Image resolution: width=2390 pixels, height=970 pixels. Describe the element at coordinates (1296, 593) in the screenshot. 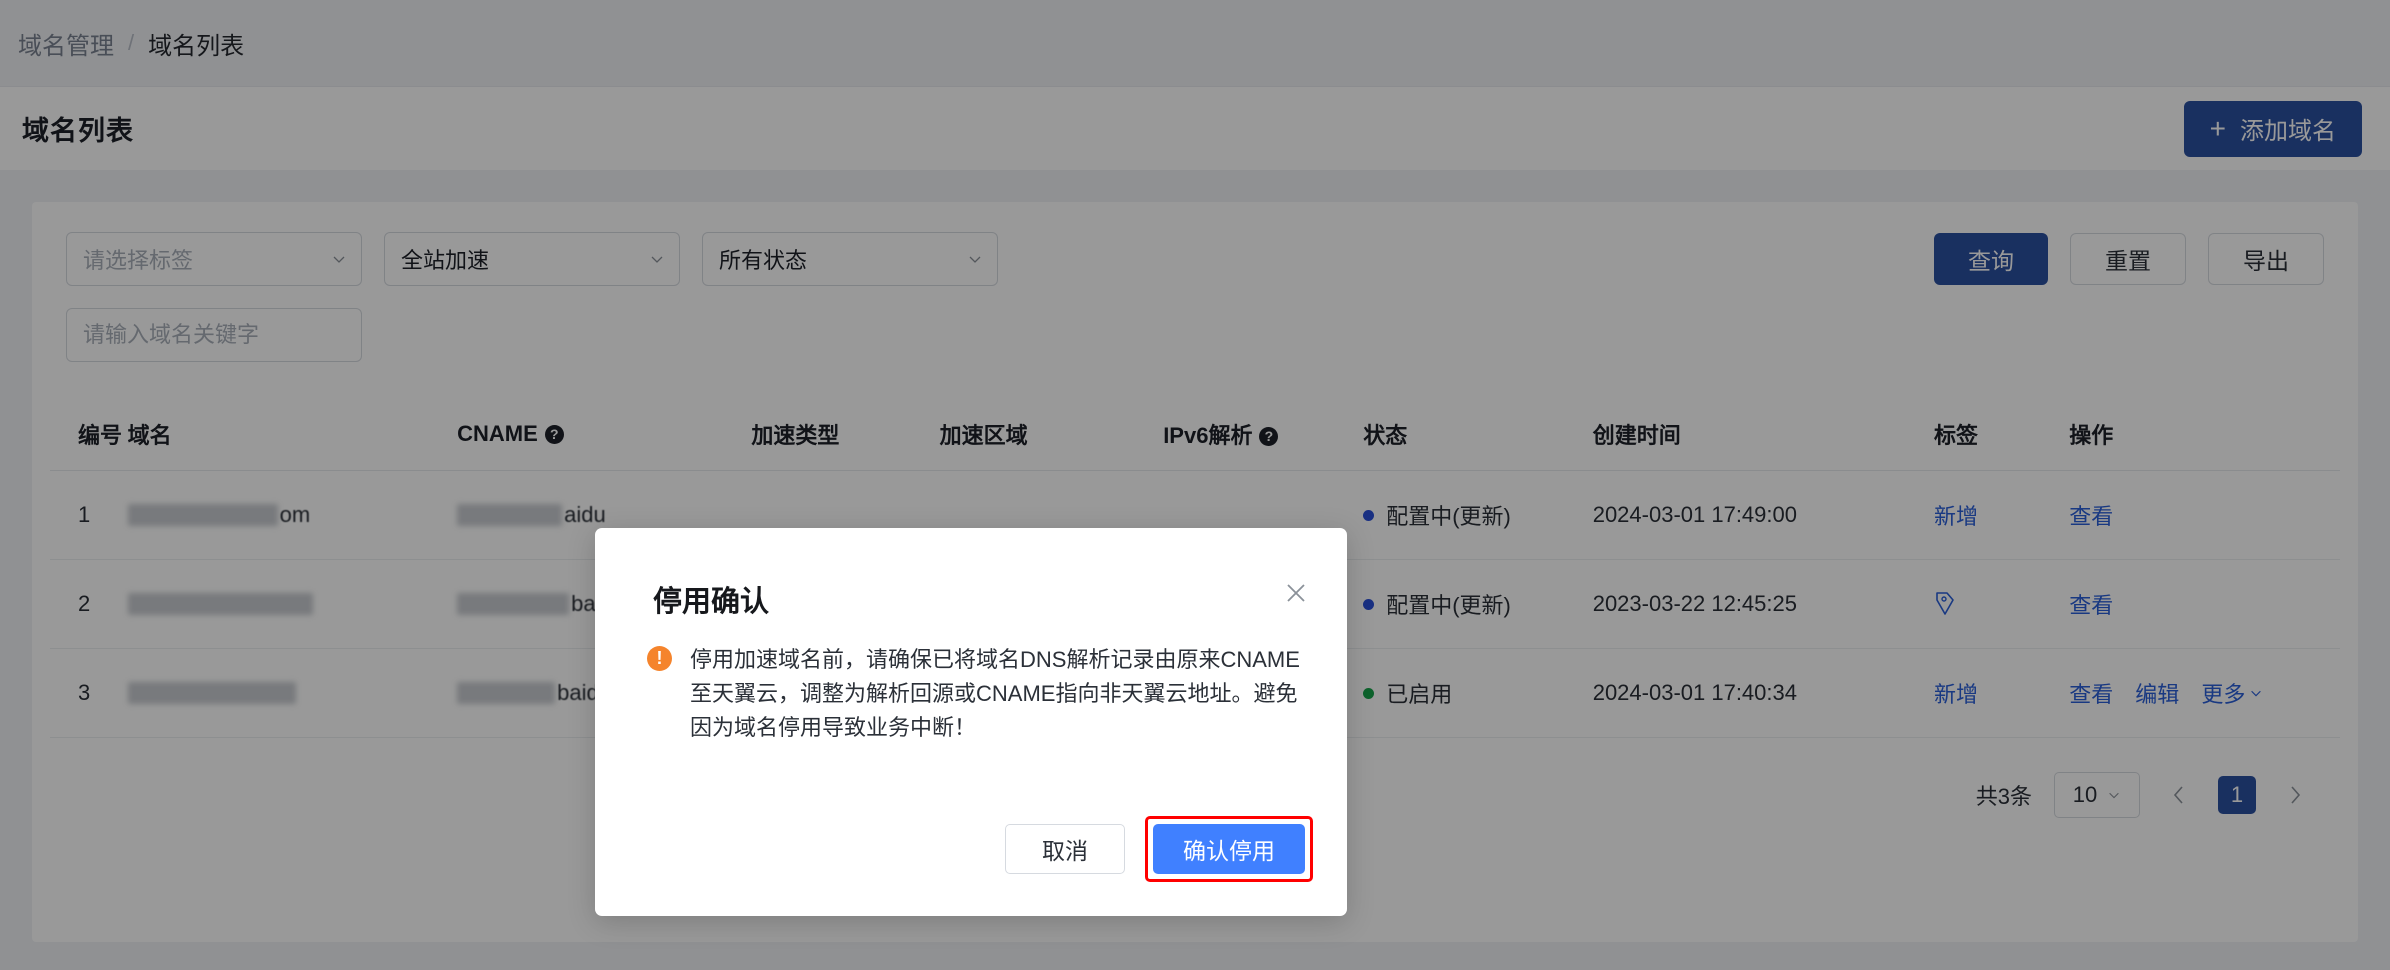

I see `close-icon` at that location.